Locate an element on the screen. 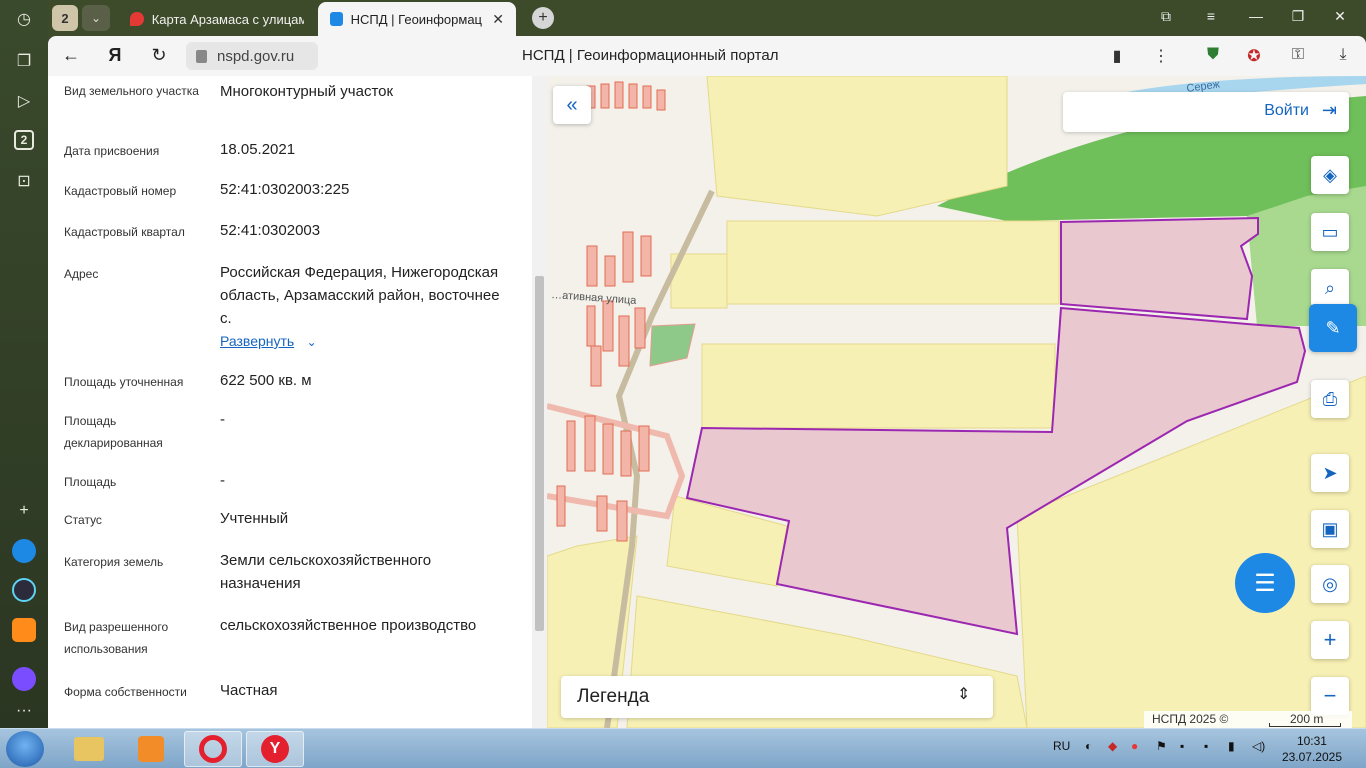  screen-button: ▣ is located at coordinates (1330, 529).